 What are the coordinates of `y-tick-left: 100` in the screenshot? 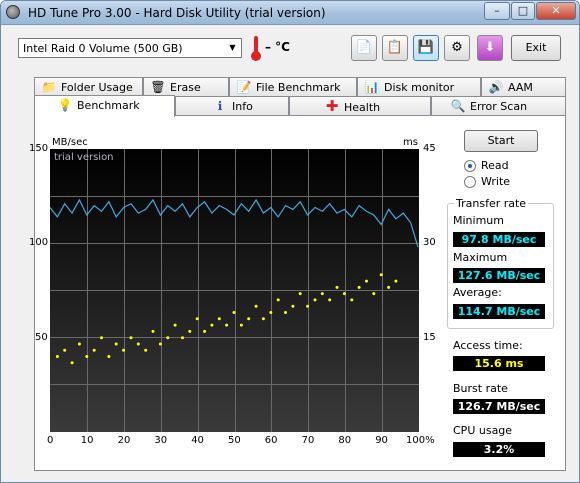 It's located at (39, 242).